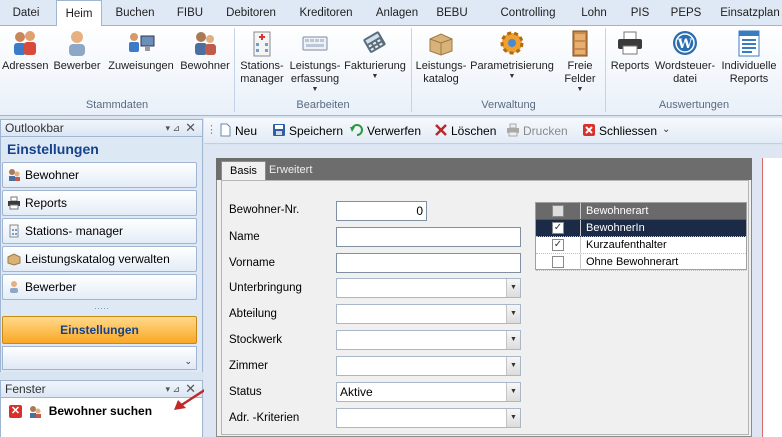 Image resolution: width=782 pixels, height=437 pixels. Describe the element at coordinates (428, 288) in the screenshot. I see `unterbringung-select: ▼` at that location.